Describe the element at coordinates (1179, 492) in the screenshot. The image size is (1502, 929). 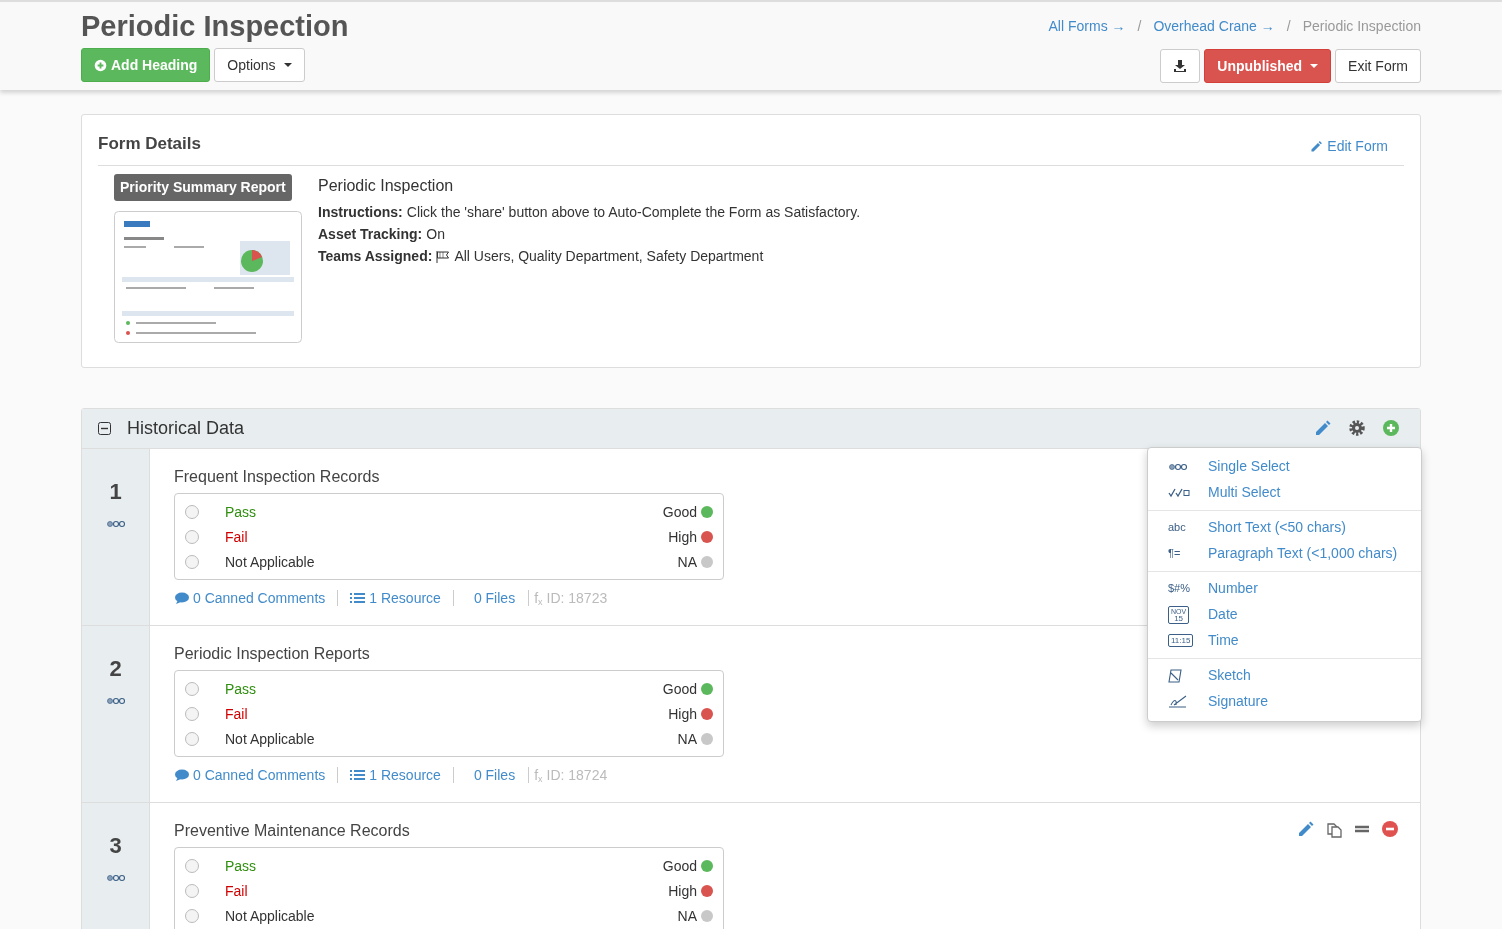
I see `checkmarks-icon` at that location.